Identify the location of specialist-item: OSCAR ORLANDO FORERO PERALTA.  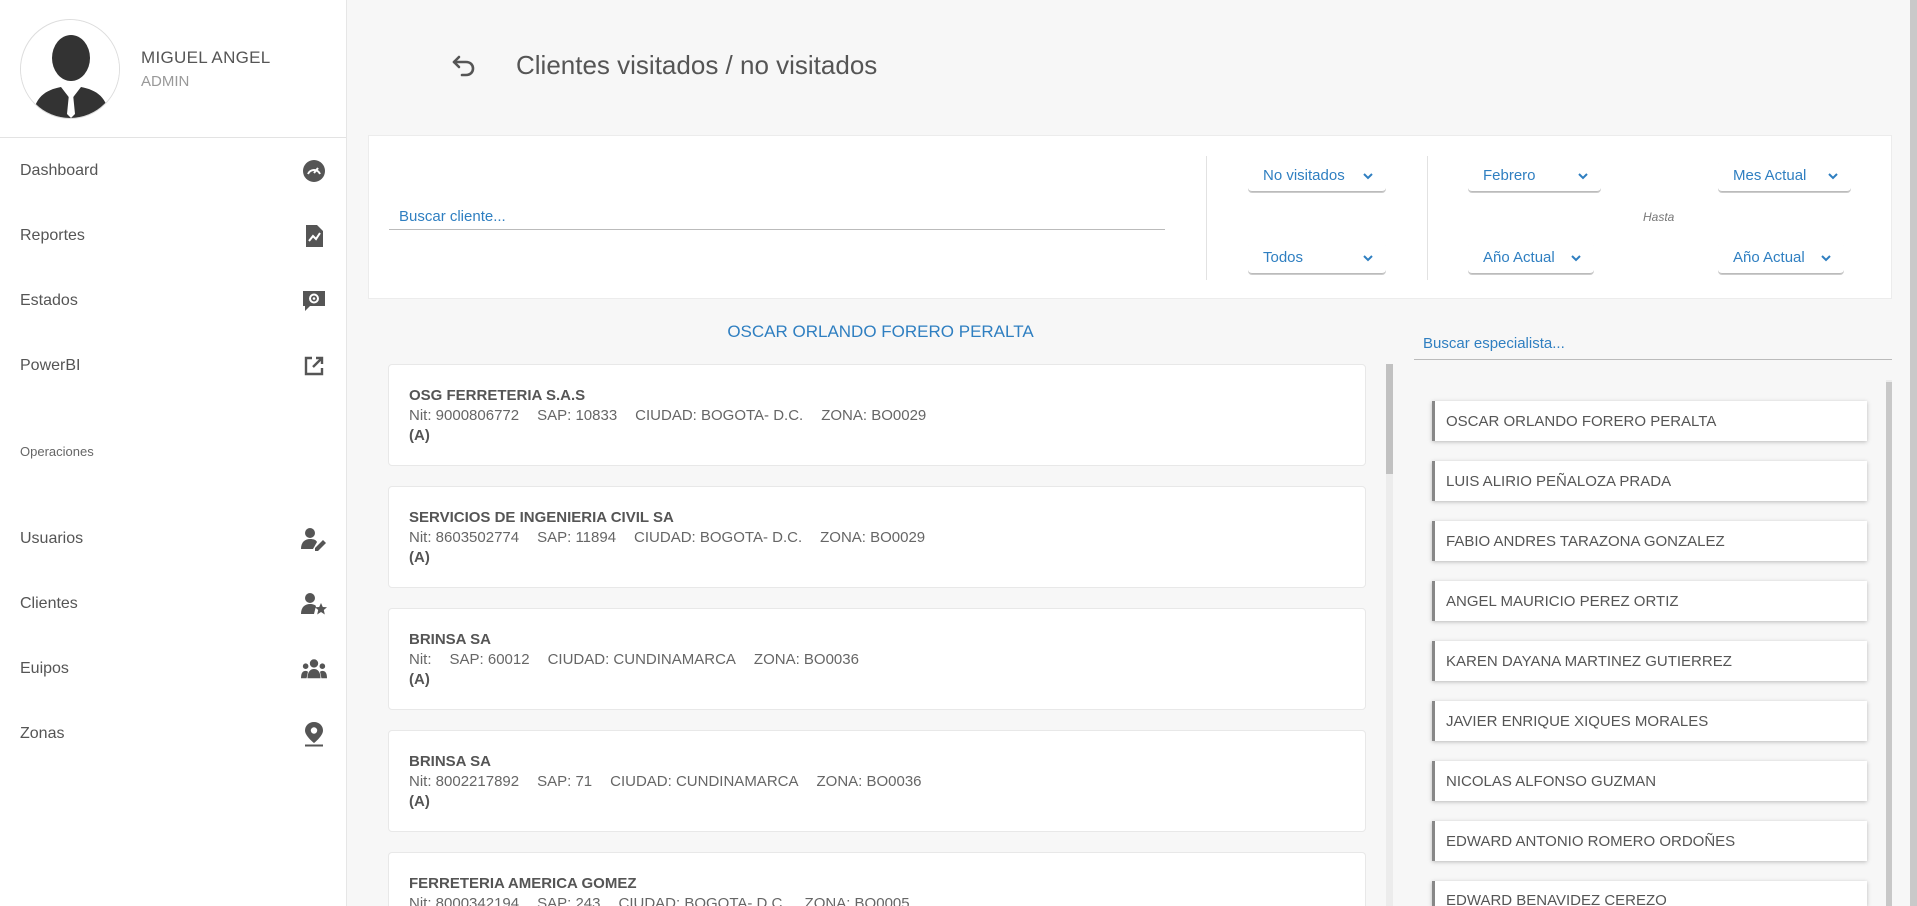
(1649, 421).